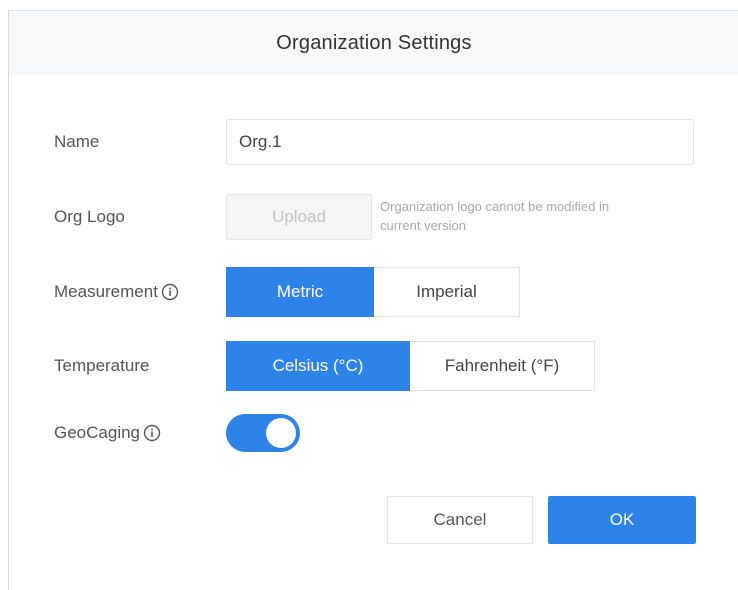  I want to click on measurement-option-metric: Metric, so click(300, 292).